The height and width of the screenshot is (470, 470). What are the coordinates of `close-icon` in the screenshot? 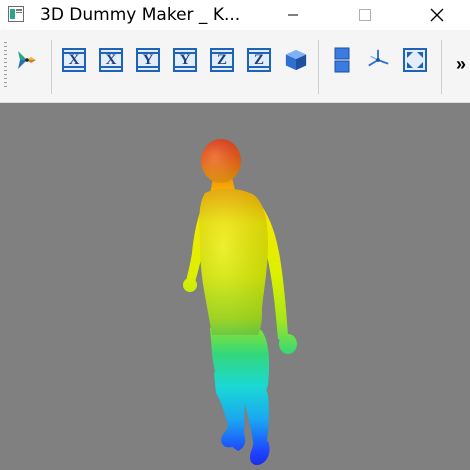 It's located at (437, 15).